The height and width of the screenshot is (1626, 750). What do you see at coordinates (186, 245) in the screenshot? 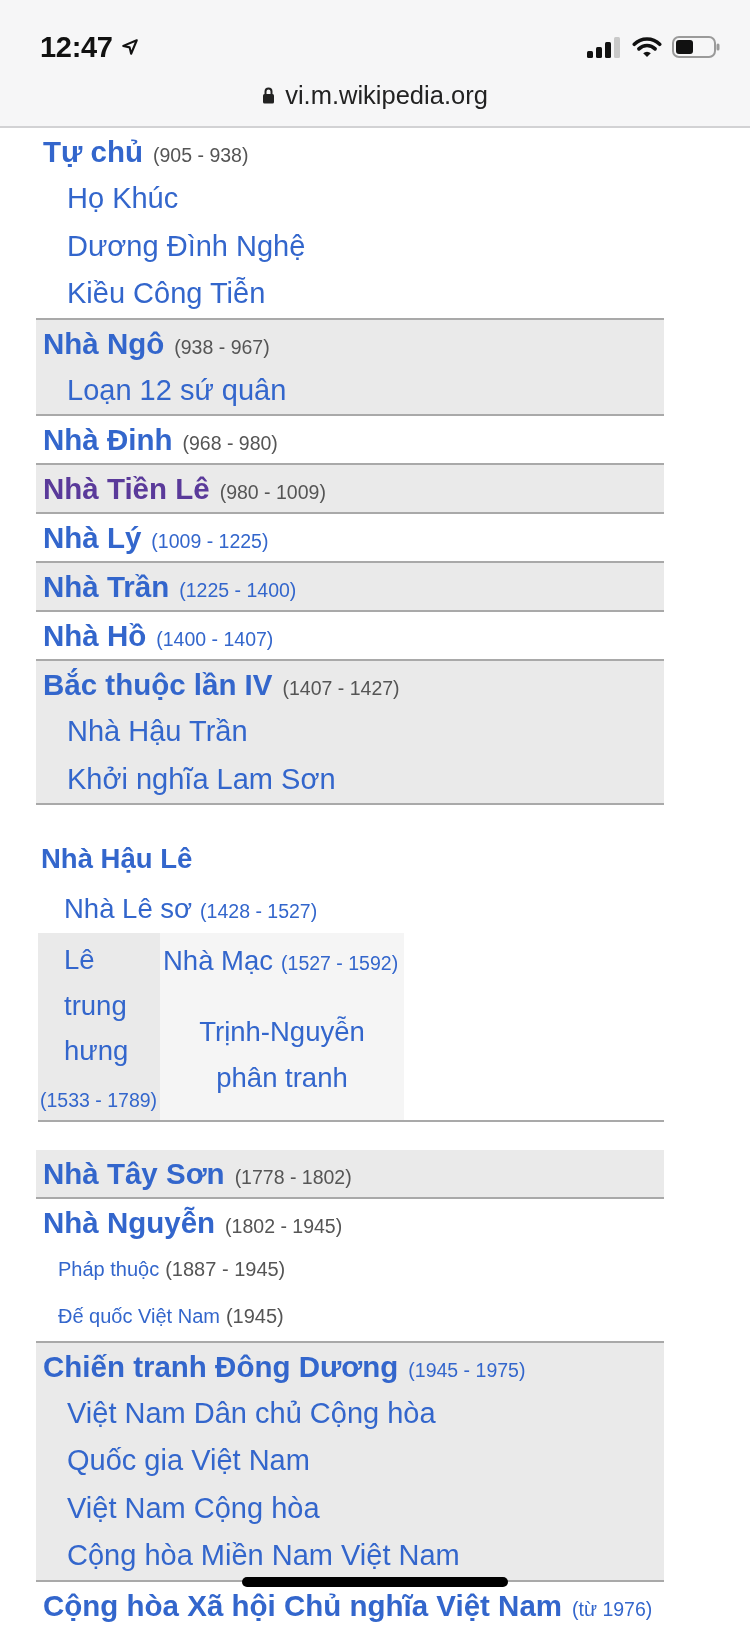
I see `sub-period-link: Dương Đình Nghệ` at bounding box center [186, 245].